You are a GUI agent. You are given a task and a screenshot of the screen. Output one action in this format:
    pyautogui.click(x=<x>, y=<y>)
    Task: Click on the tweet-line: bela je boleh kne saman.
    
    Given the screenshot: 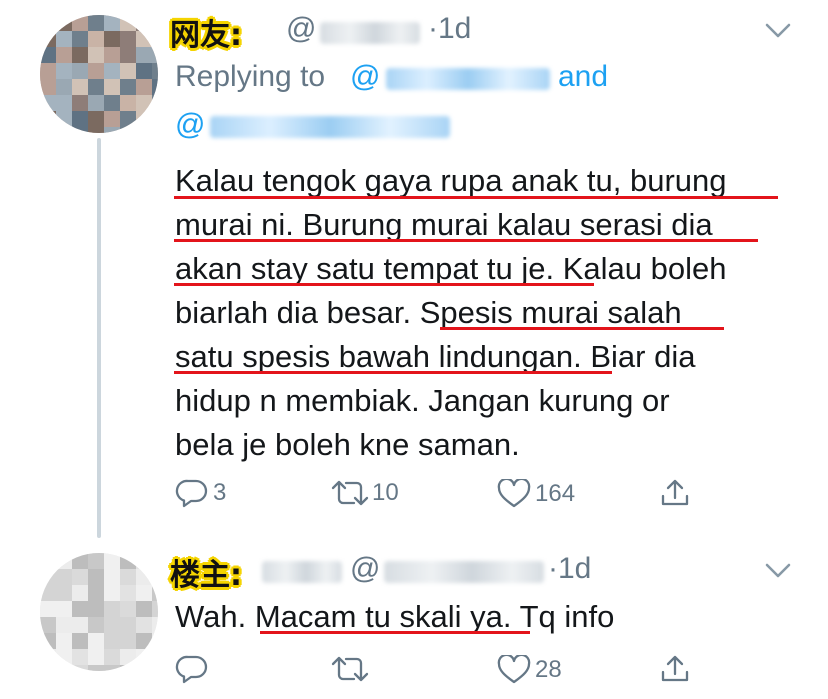 What is the action you would take?
    pyautogui.click(x=347, y=444)
    